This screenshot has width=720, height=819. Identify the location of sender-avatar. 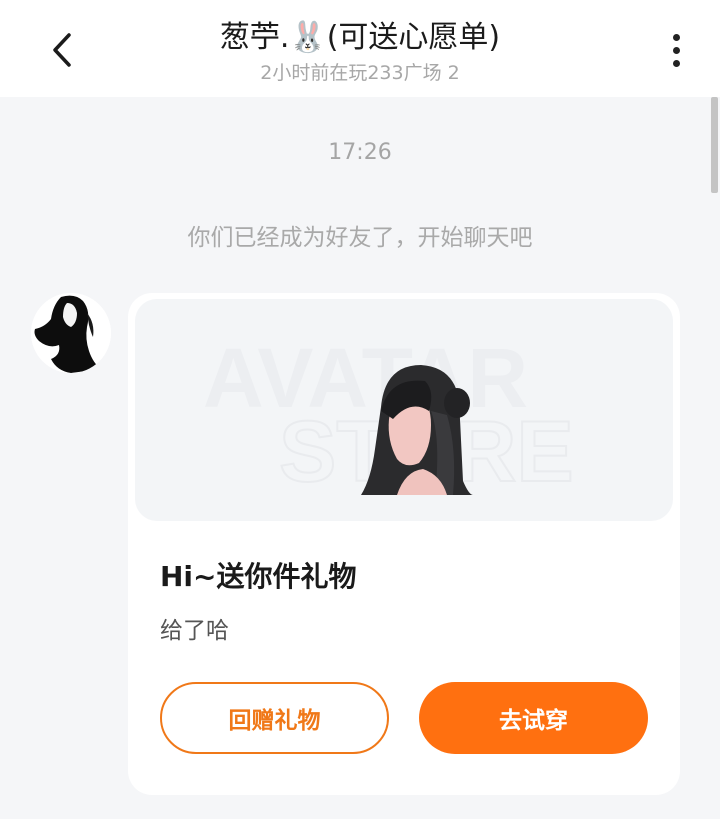
(71, 333).